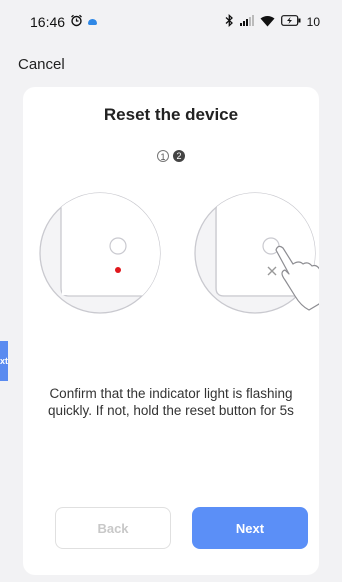 The image size is (342, 582). What do you see at coordinates (93, 22) in the screenshot?
I see `cloud-icon` at bounding box center [93, 22].